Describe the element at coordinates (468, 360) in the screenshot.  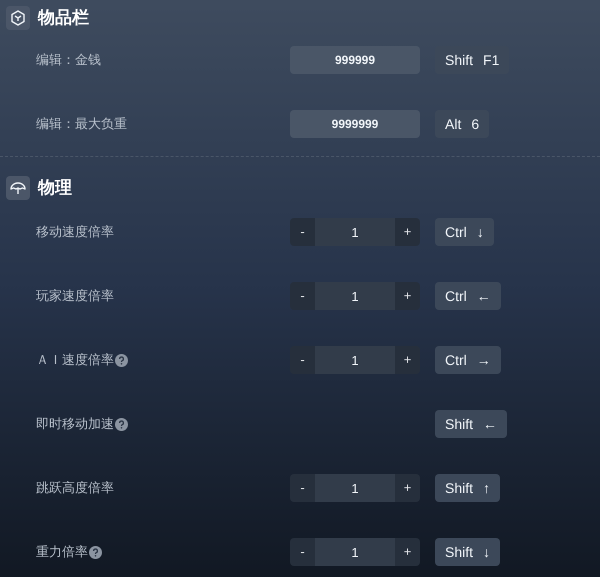
I see `hotkey-button: Ctrl →` at that location.